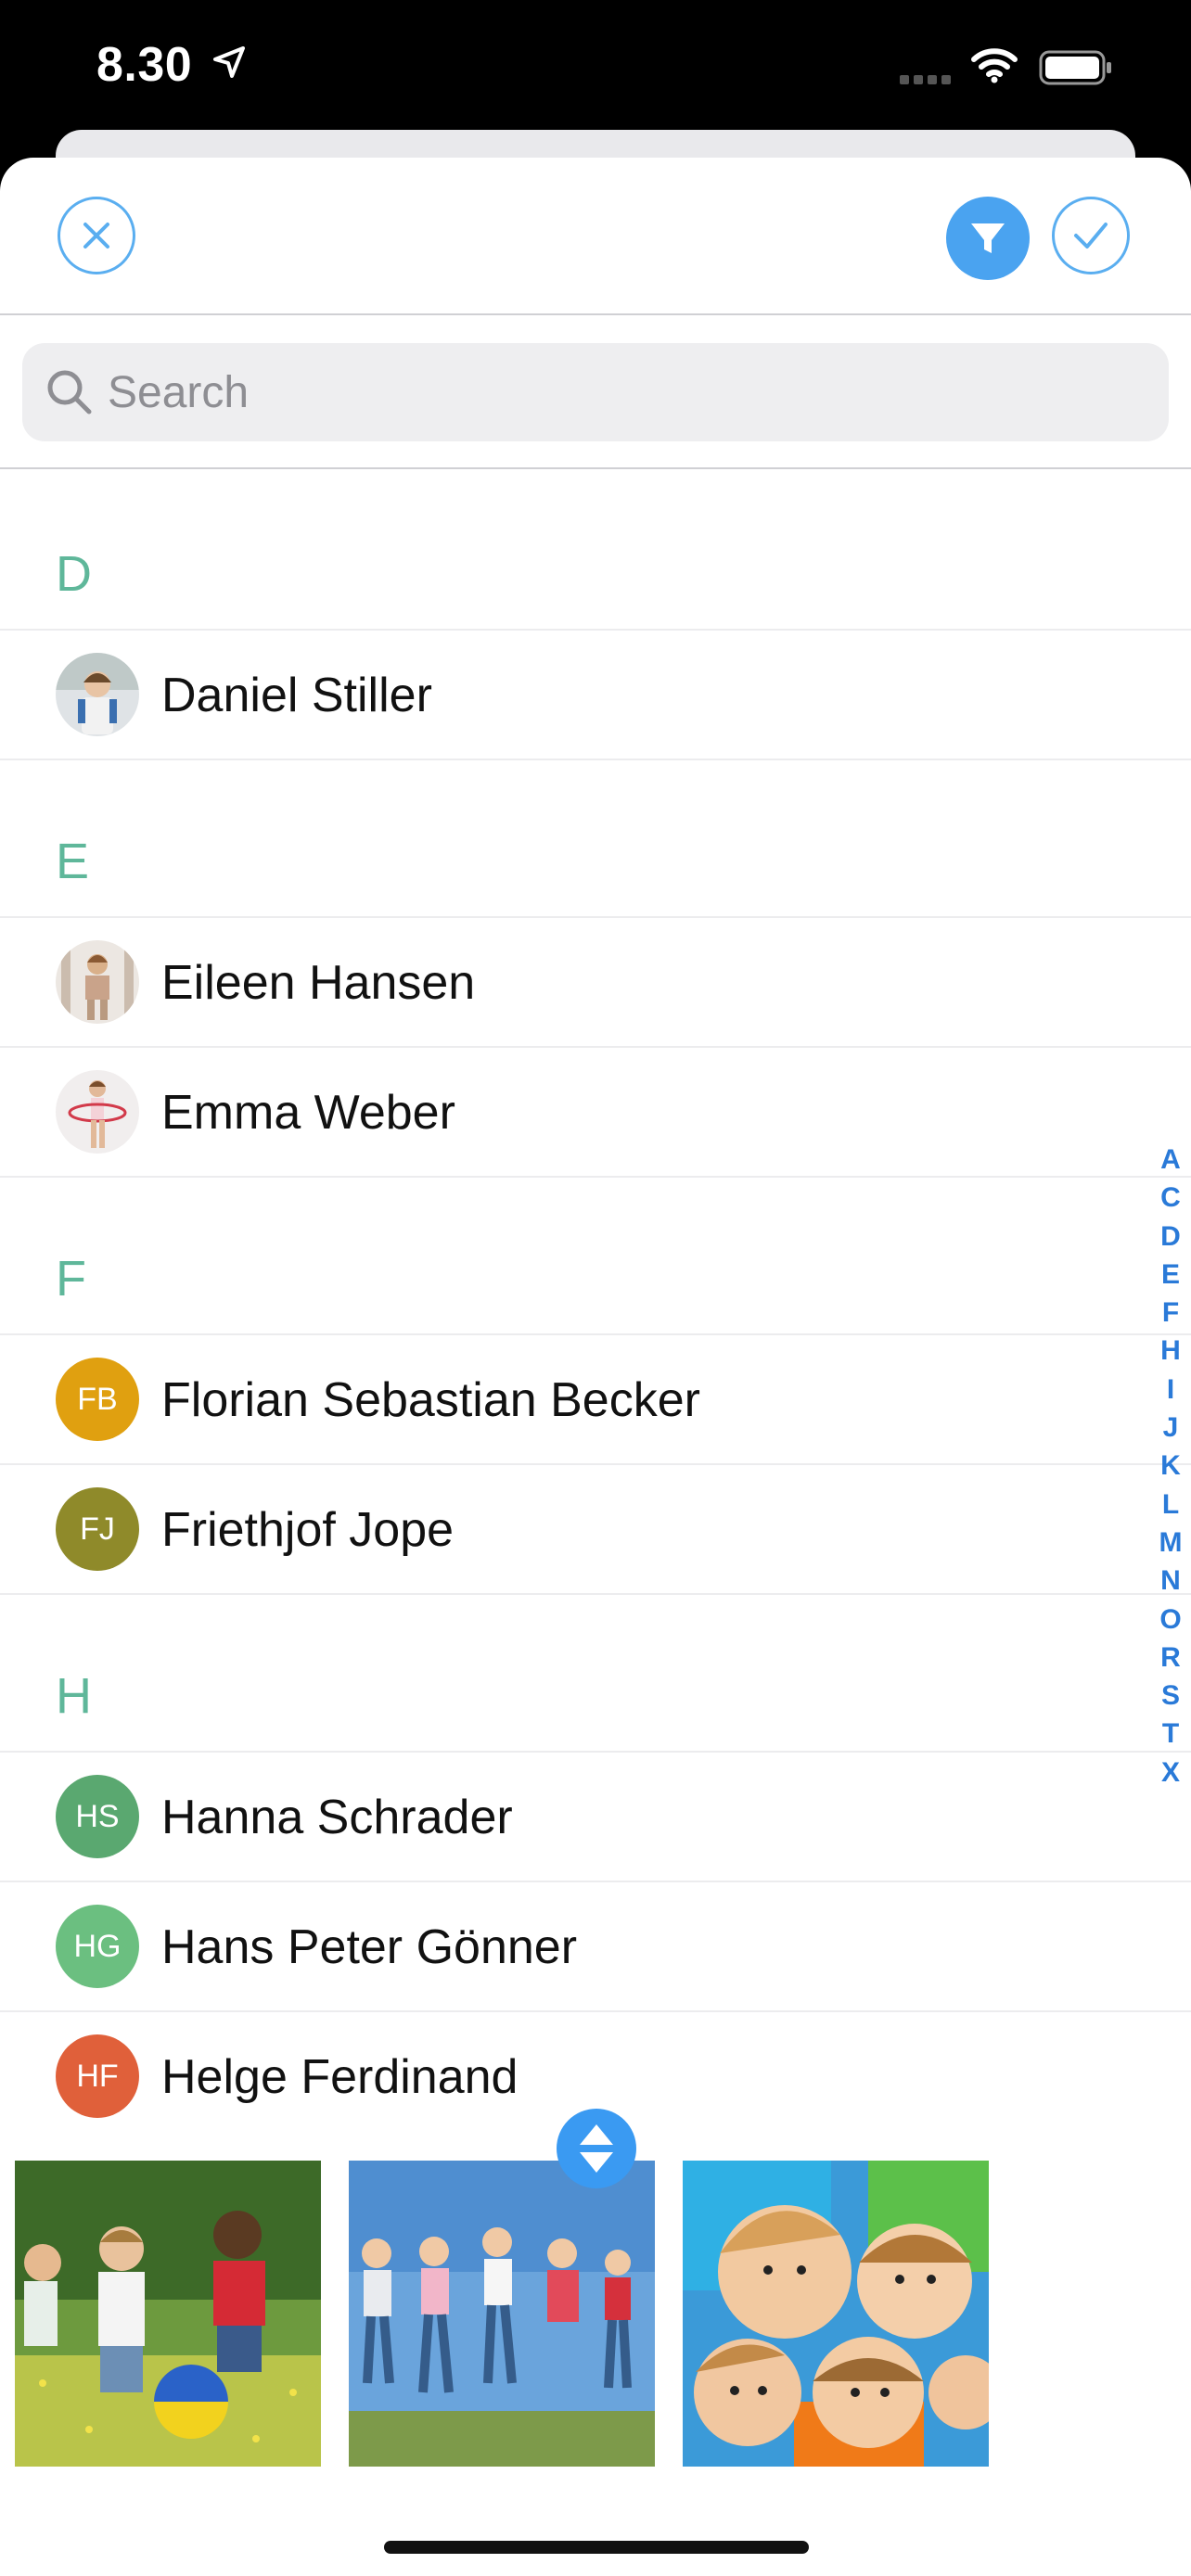 The image size is (1191, 2576). Describe the element at coordinates (97, 1399) in the screenshot. I see `avatar: FB` at that location.